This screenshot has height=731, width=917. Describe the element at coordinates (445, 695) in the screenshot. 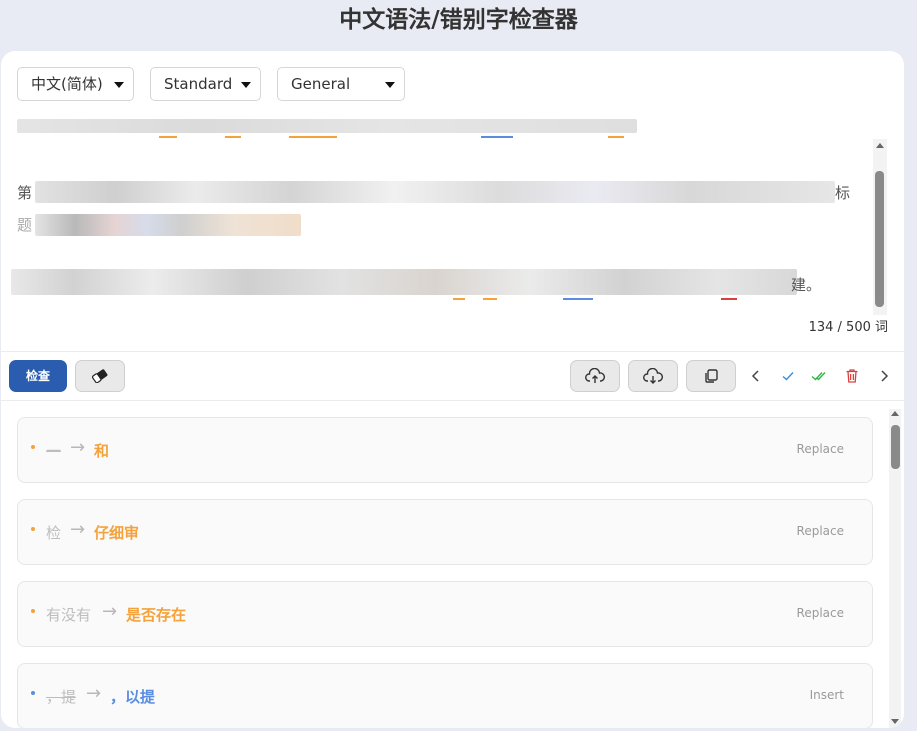

I see `suggestion-item: ，提 → ，以提 Insert` at that location.